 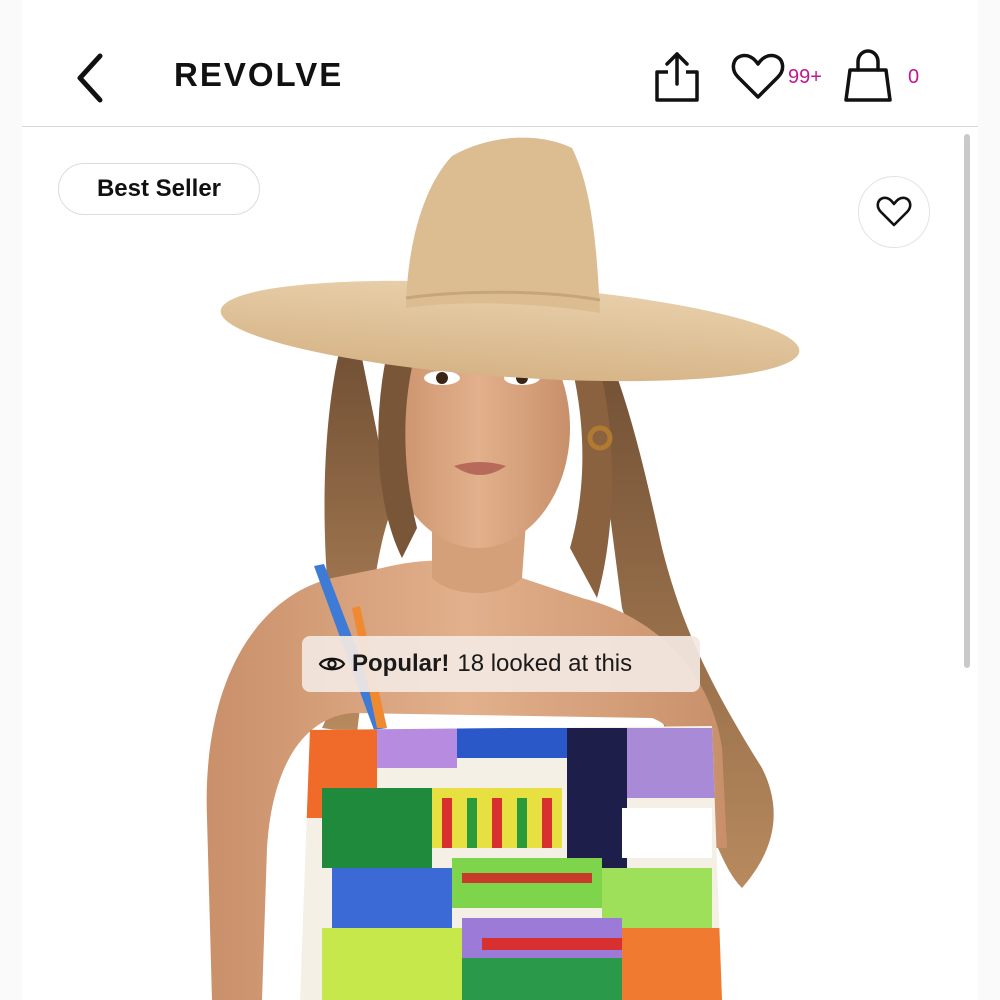 What do you see at coordinates (159, 189) in the screenshot?
I see `best-seller-badge: Best Seller` at bounding box center [159, 189].